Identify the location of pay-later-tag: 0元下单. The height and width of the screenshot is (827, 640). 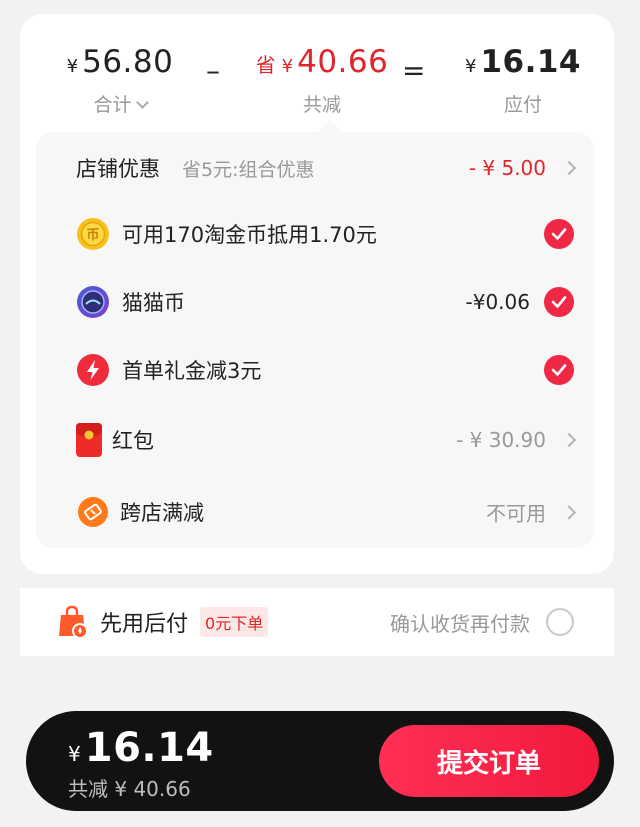
(234, 622).